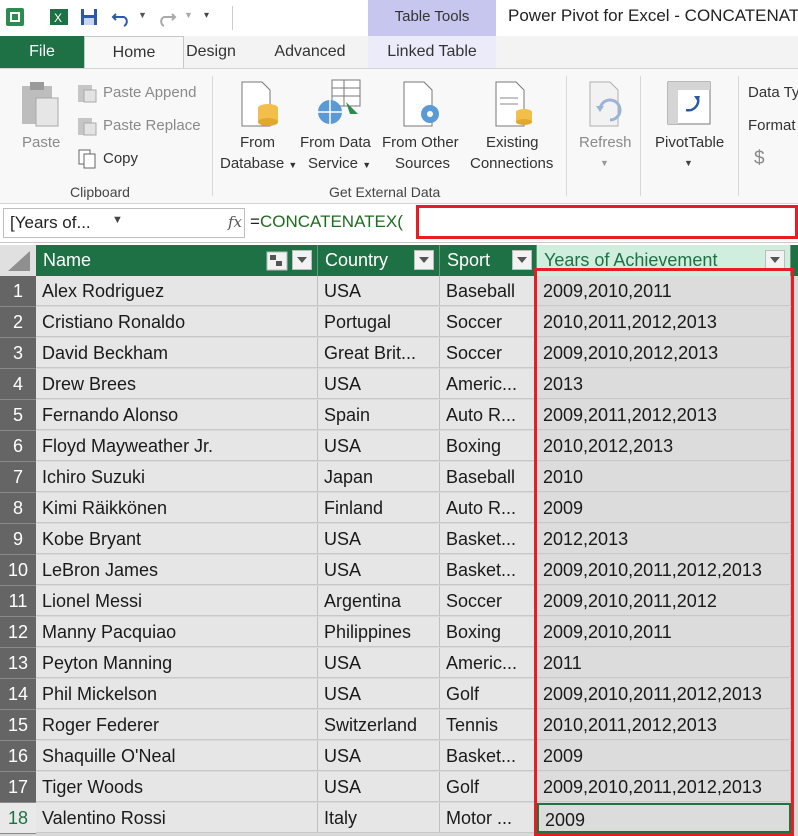 Image resolution: width=798 pixels, height=836 pixels. What do you see at coordinates (134, 52) in the screenshot?
I see `tab-home: Home` at bounding box center [134, 52].